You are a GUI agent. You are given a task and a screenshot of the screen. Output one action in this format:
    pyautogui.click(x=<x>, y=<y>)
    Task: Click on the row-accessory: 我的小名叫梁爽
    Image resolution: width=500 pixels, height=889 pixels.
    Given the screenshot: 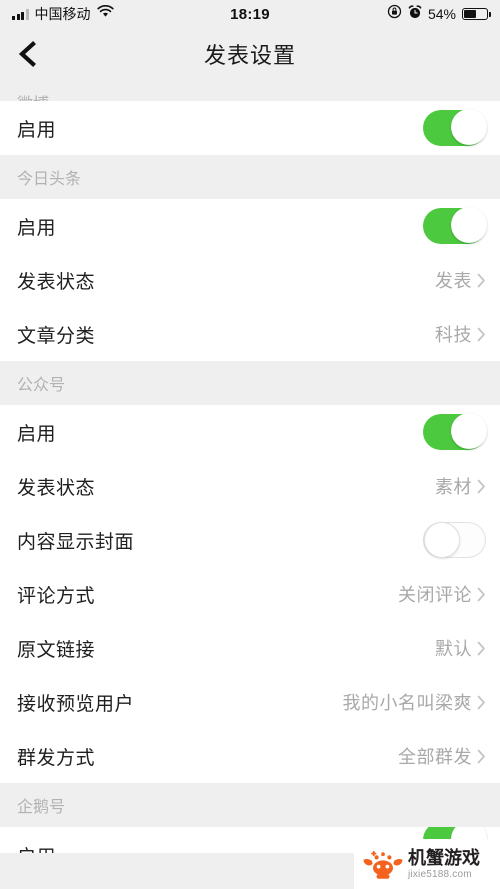 What is the action you would take?
    pyautogui.click(x=415, y=702)
    